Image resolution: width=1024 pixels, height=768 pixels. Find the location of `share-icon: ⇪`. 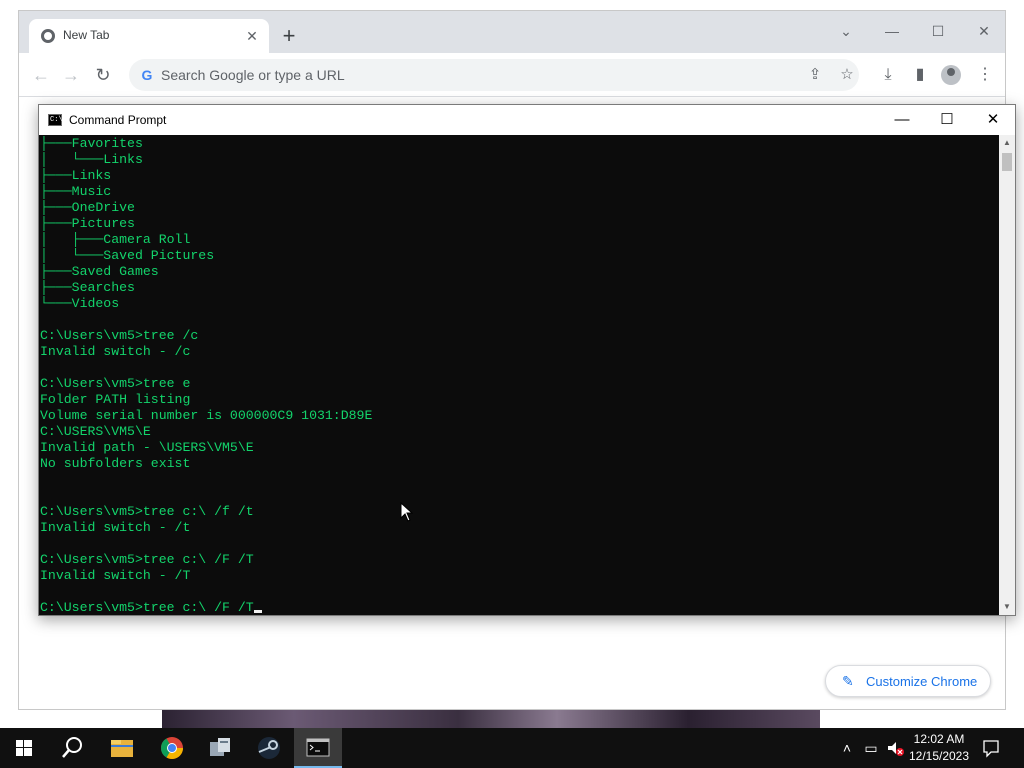

share-icon: ⇪ is located at coordinates (815, 75).